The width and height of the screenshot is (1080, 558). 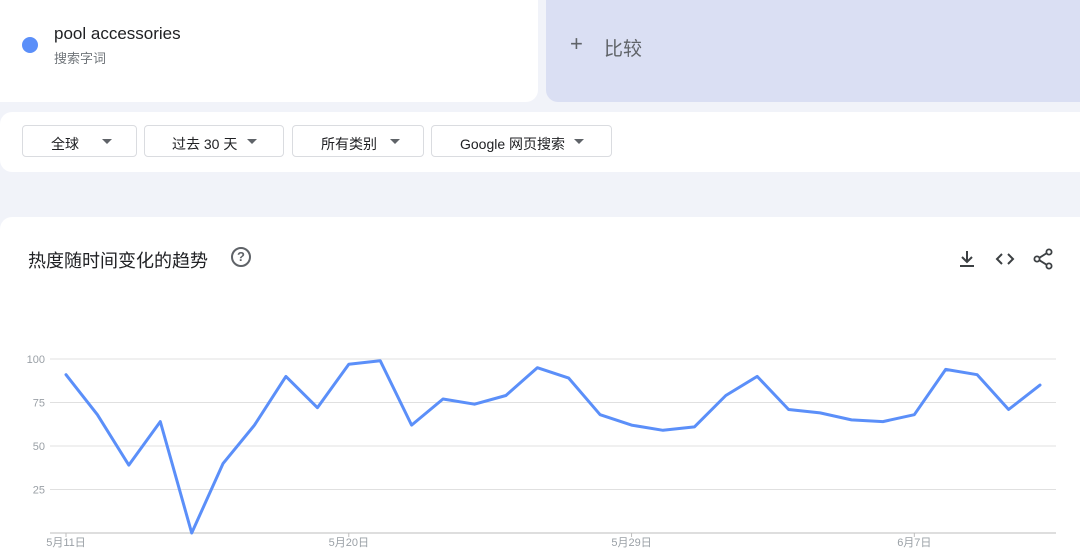 What do you see at coordinates (205, 144) in the screenshot?
I see `time-range-label: 过去 30 天` at bounding box center [205, 144].